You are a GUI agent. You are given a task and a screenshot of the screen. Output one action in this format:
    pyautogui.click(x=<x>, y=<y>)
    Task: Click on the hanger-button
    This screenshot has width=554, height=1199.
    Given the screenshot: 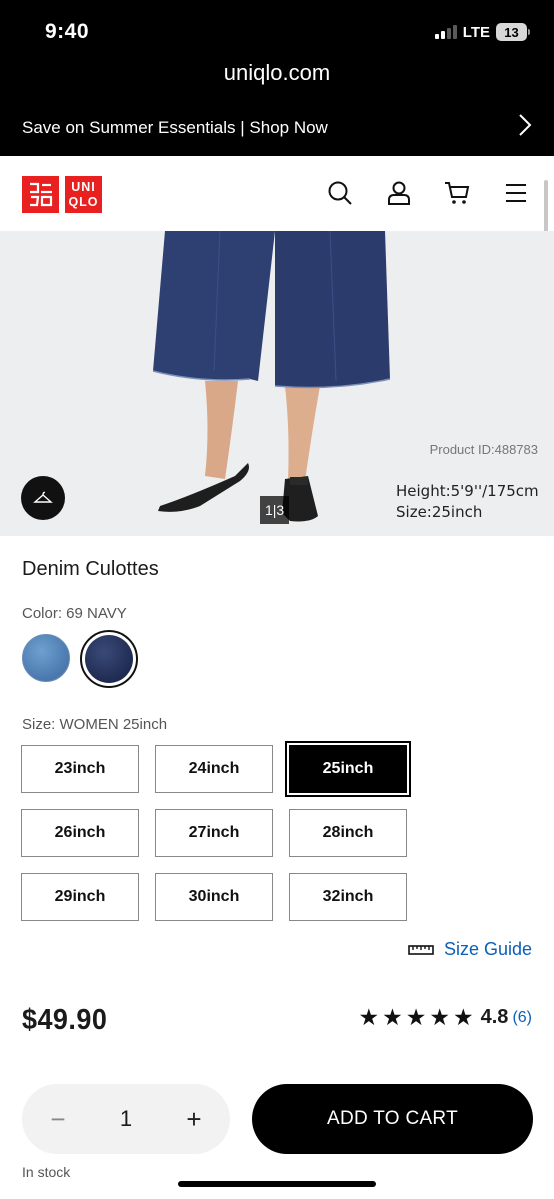 What is the action you would take?
    pyautogui.click(x=43, y=498)
    